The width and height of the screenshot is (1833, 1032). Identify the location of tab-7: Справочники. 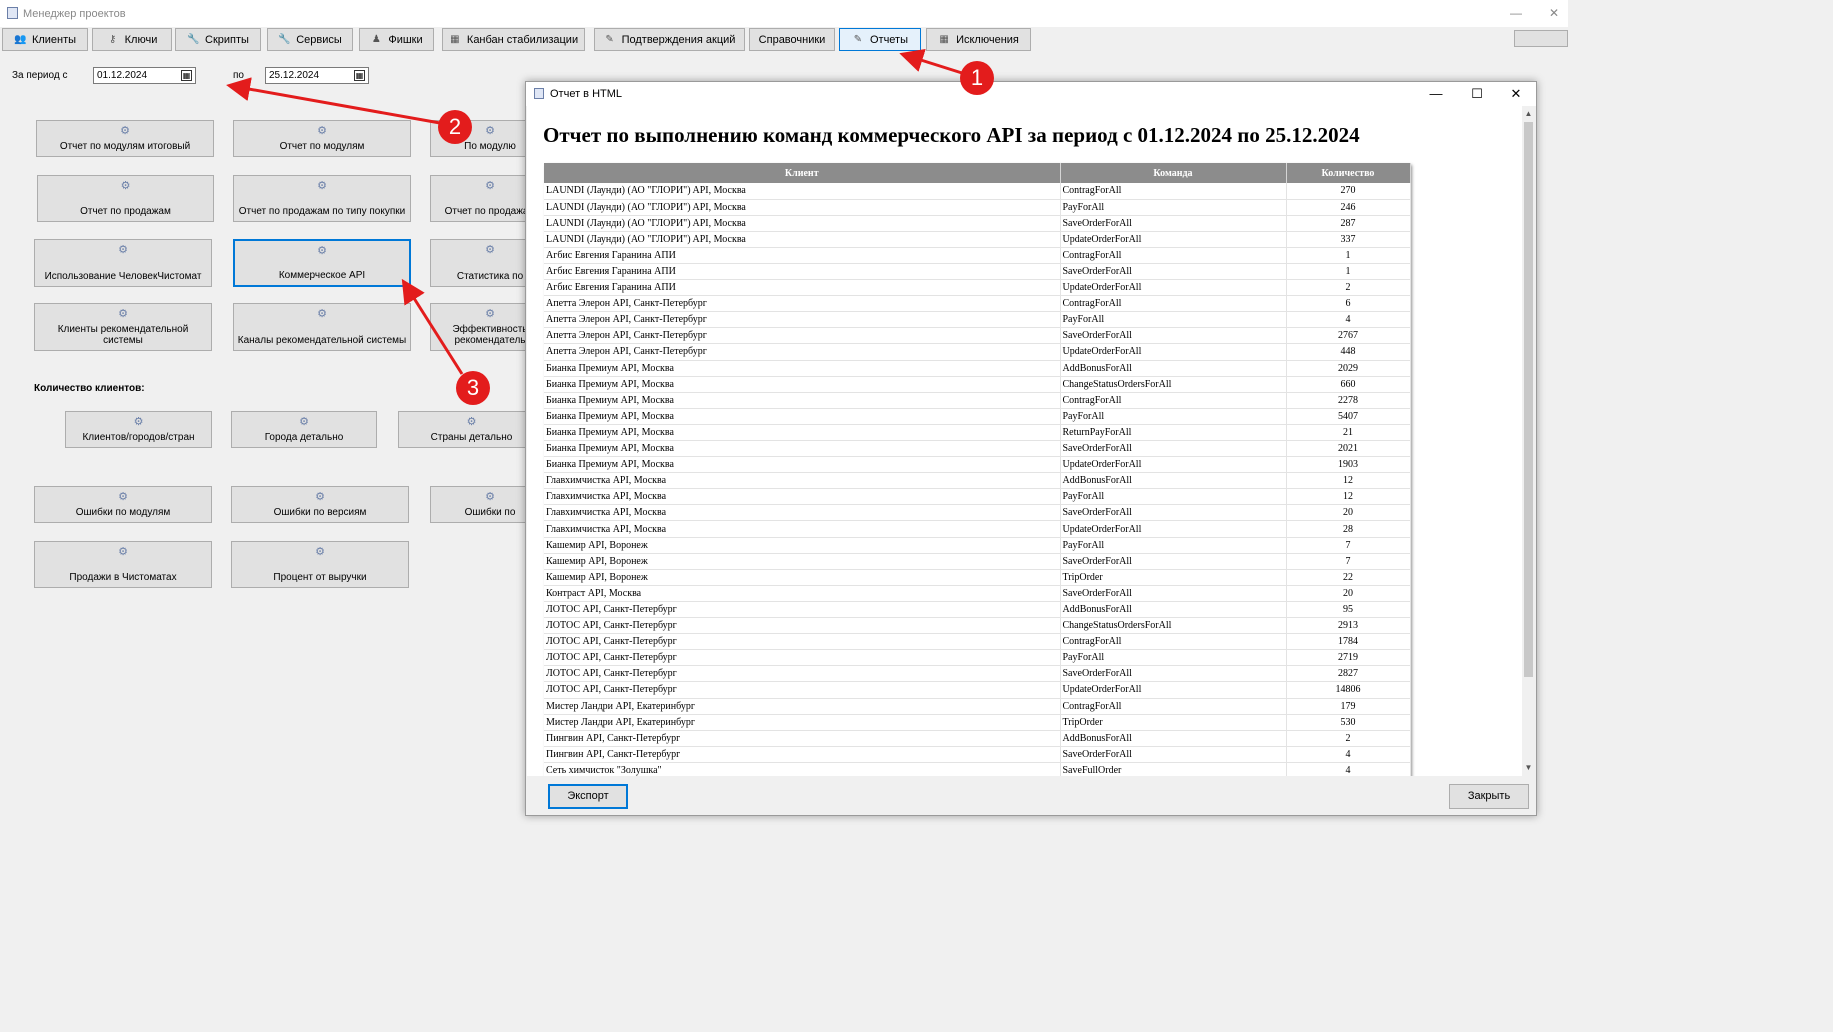
(792, 39).